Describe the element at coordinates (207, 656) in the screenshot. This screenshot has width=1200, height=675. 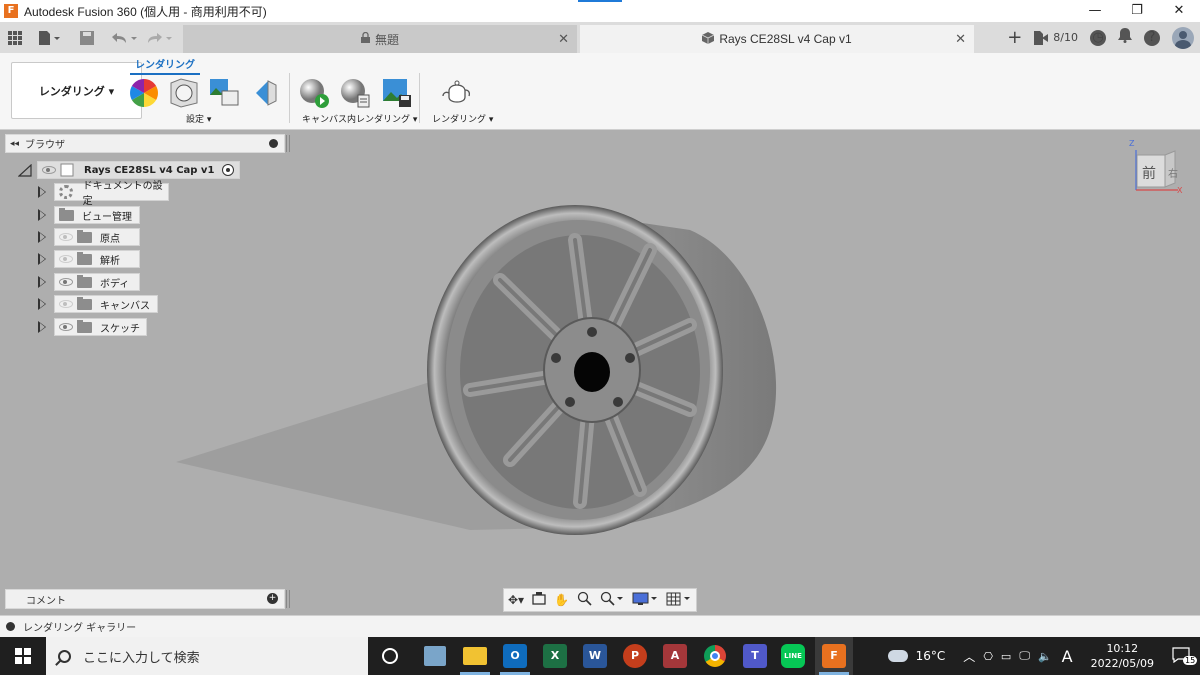
I see `taskbar-search-box: ここに入力して検索` at that location.